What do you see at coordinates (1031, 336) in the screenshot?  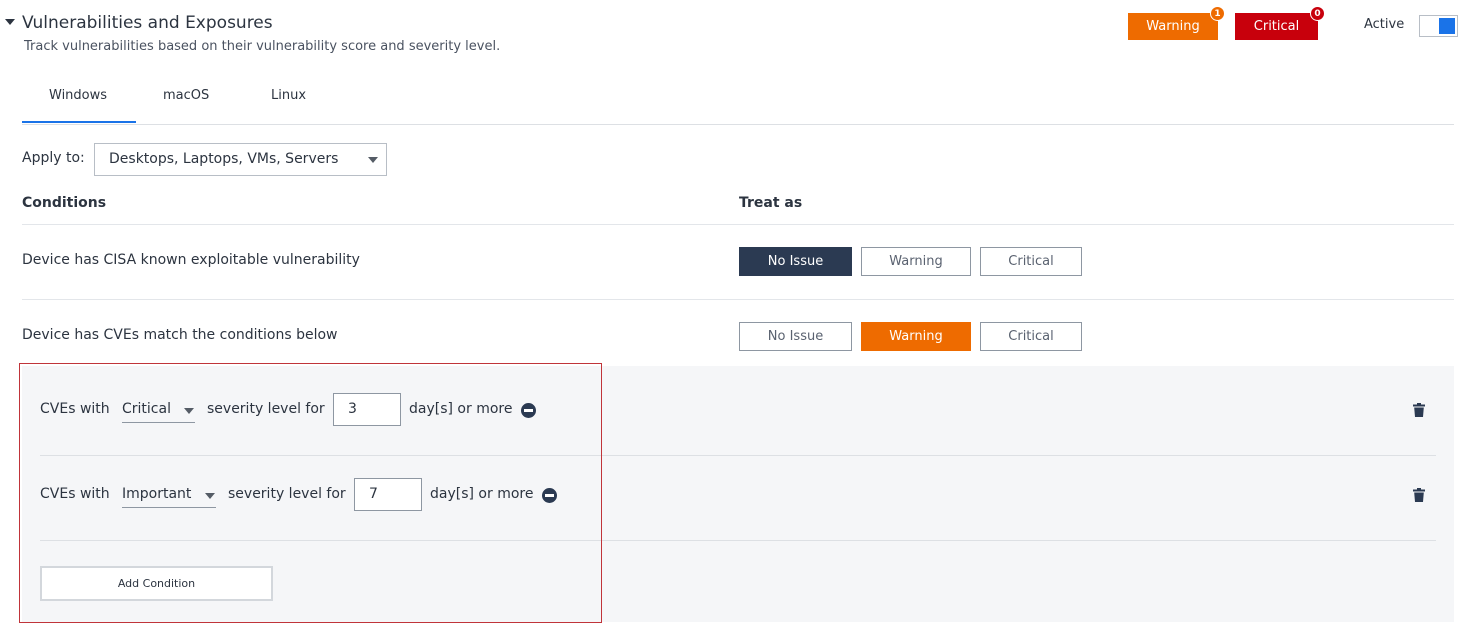 I see `cves-critical-button: Critical` at bounding box center [1031, 336].